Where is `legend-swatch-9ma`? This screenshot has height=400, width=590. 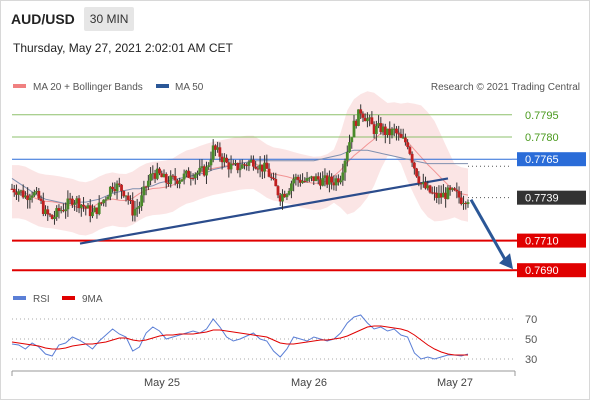
legend-swatch-9ma is located at coordinates (68, 298).